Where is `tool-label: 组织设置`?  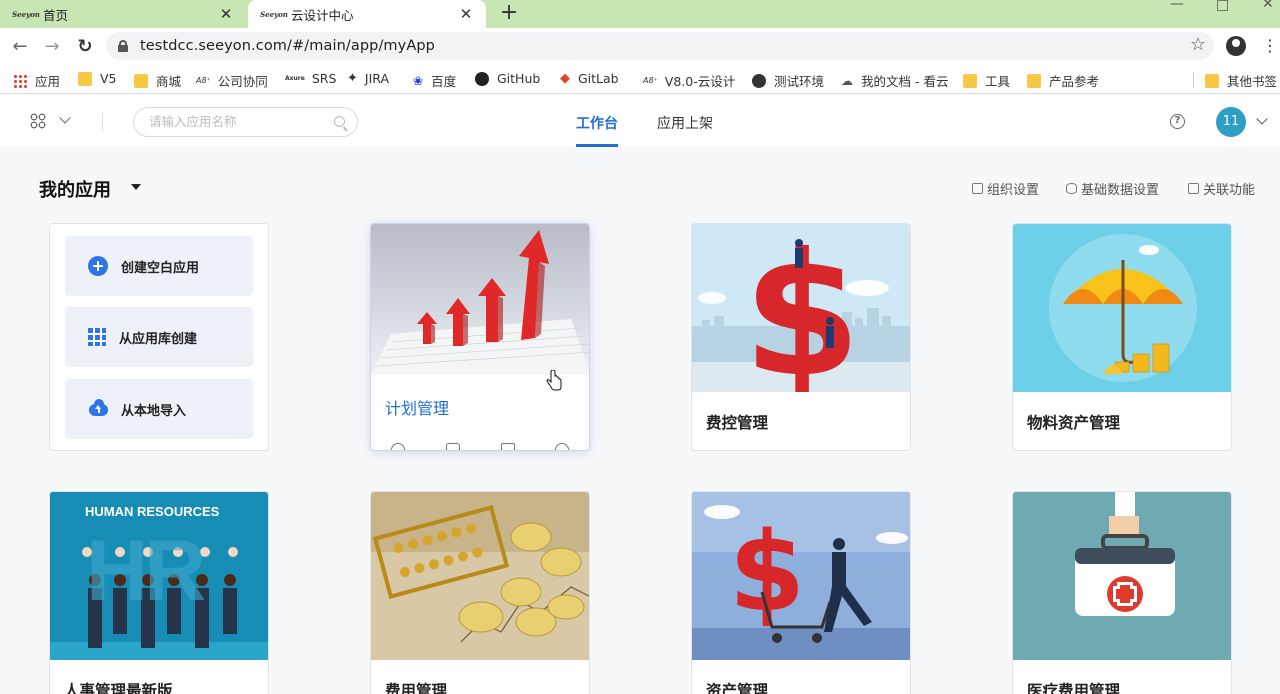 tool-label: 组织设置 is located at coordinates (1013, 190).